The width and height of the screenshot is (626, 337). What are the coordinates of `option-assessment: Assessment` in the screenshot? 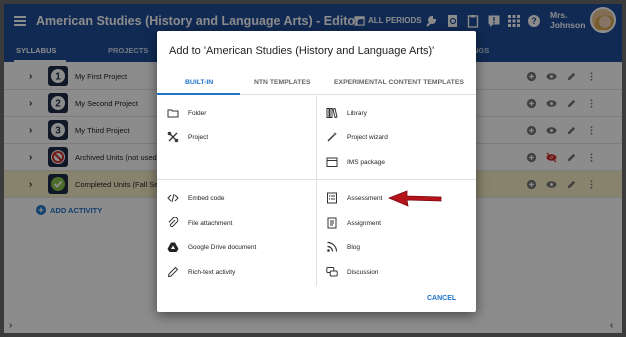 It's located at (354, 198).